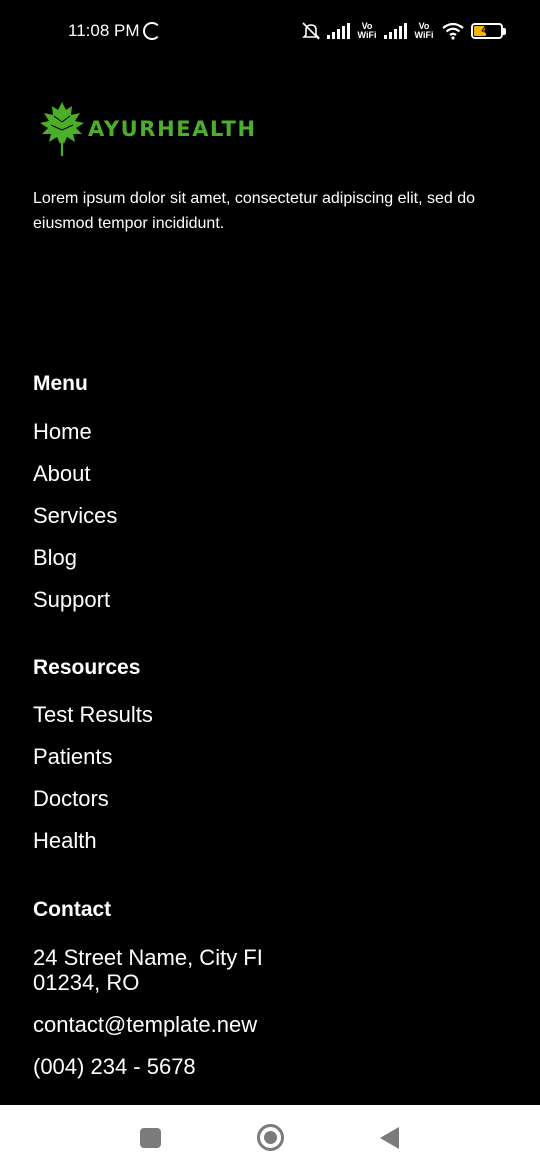 This screenshot has height=1170, width=540. What do you see at coordinates (75, 564) in the screenshot?
I see `menu-item-blog: Blog` at bounding box center [75, 564].